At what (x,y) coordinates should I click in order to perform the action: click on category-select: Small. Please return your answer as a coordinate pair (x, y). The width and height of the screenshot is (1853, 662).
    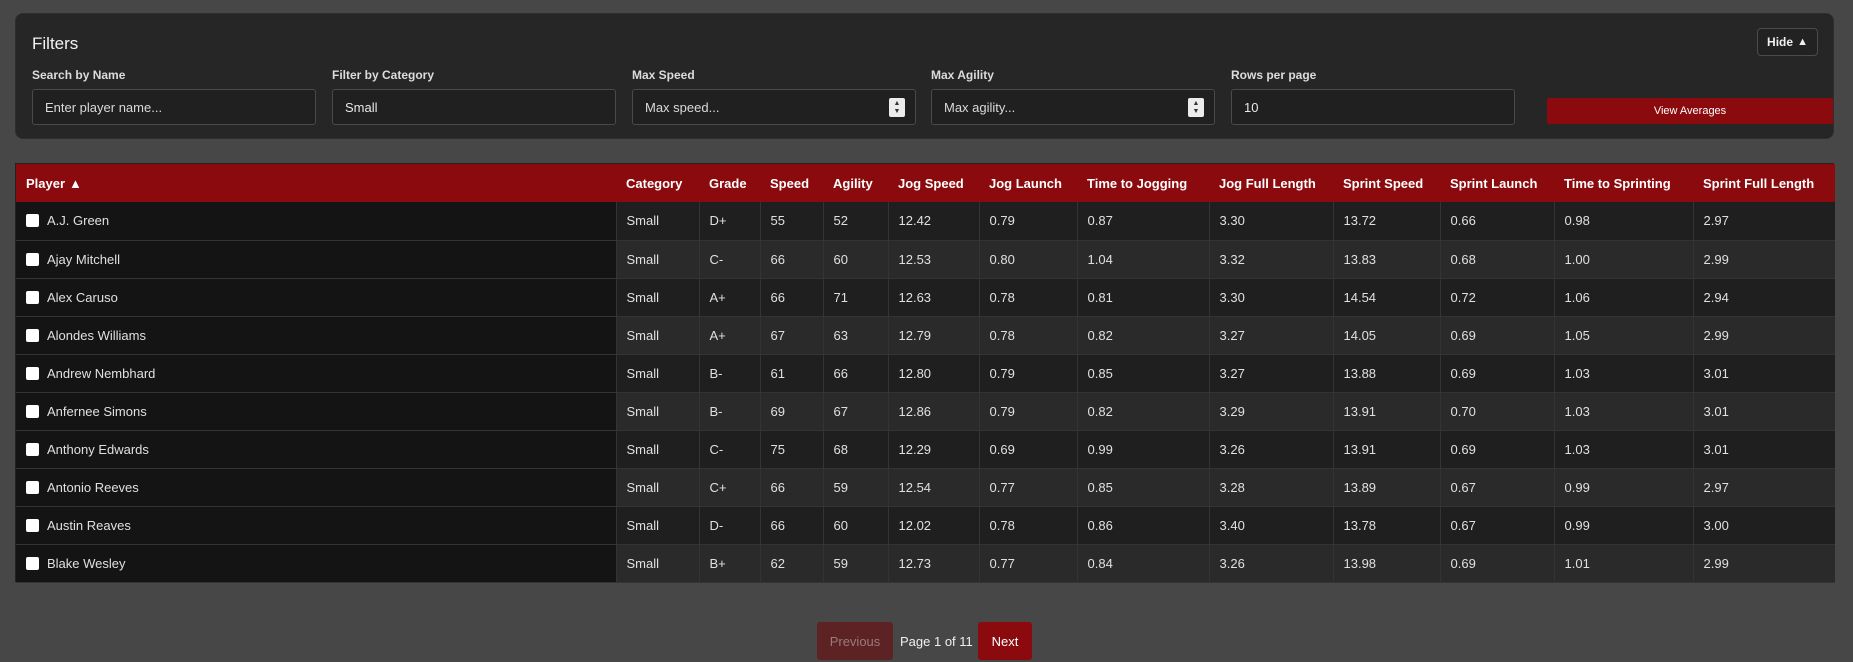
    Looking at the image, I should click on (474, 107).